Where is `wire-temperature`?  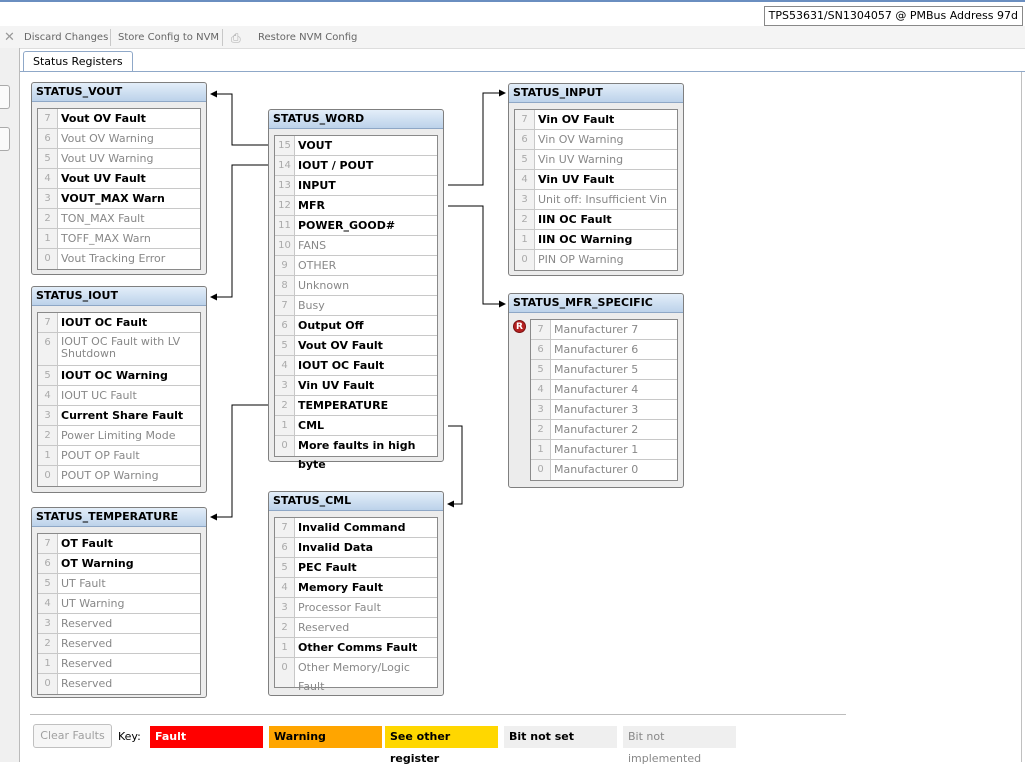 wire-temperature is located at coordinates (243, 462).